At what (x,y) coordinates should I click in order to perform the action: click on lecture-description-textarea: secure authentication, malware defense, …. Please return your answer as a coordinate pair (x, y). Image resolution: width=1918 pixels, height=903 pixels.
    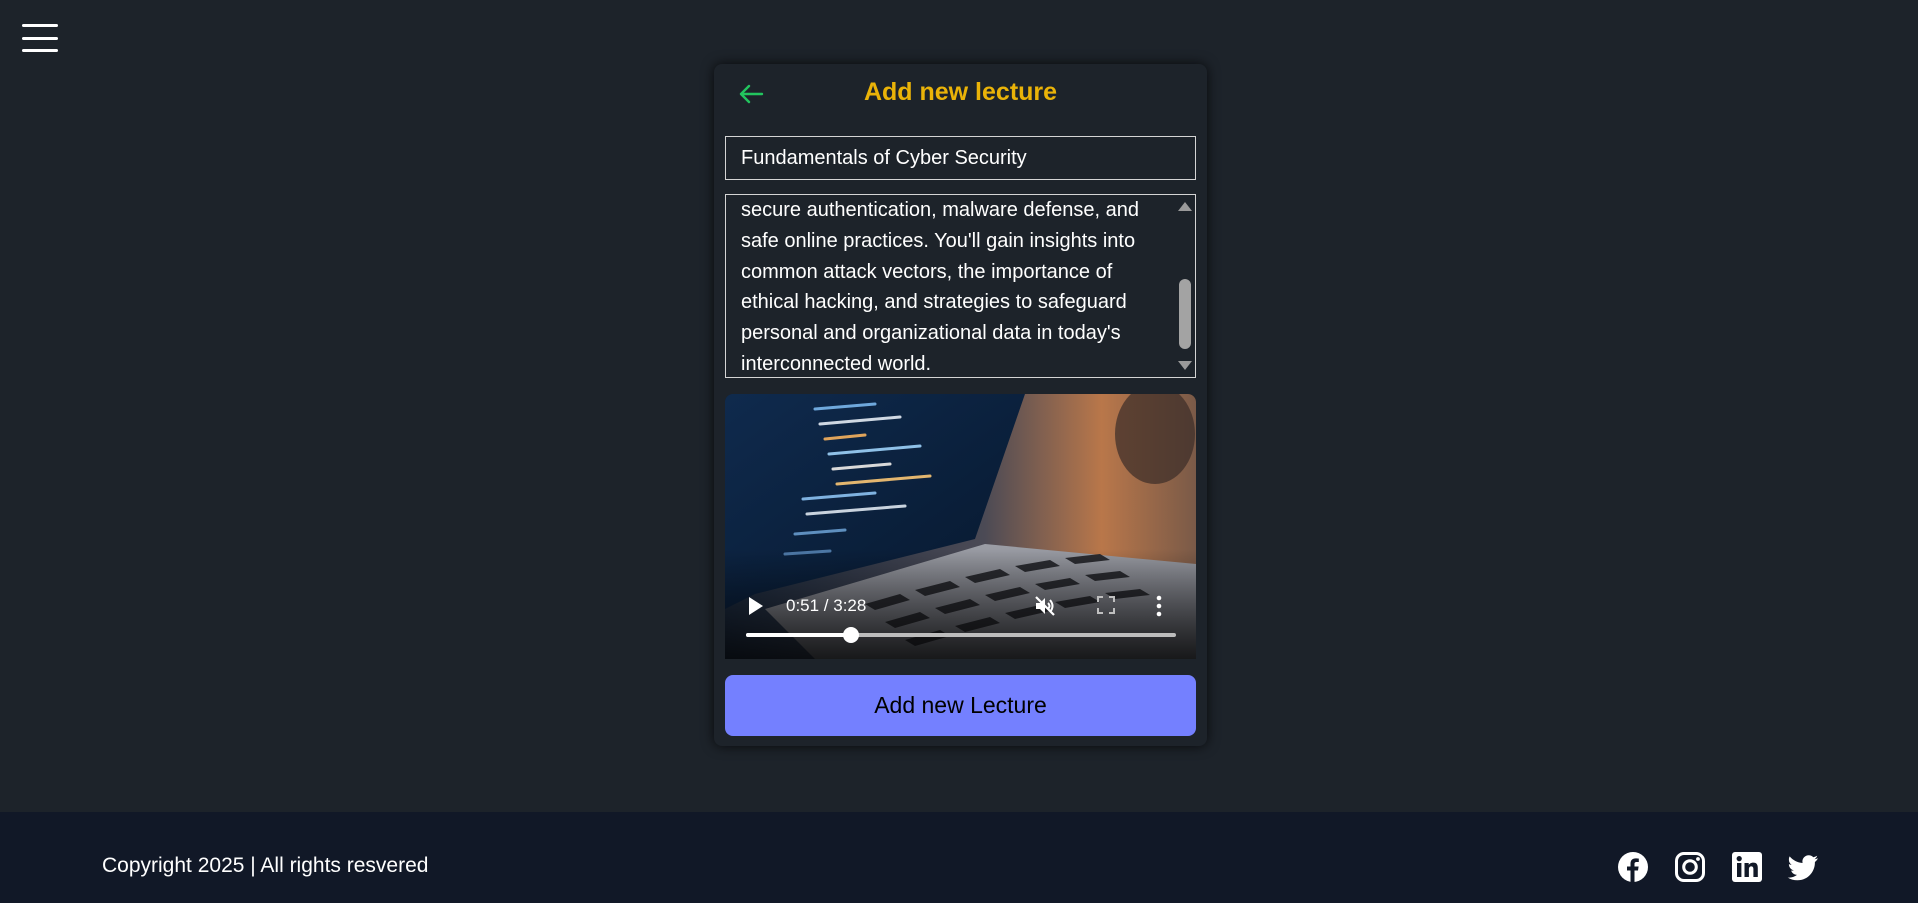
    Looking at the image, I should click on (960, 286).